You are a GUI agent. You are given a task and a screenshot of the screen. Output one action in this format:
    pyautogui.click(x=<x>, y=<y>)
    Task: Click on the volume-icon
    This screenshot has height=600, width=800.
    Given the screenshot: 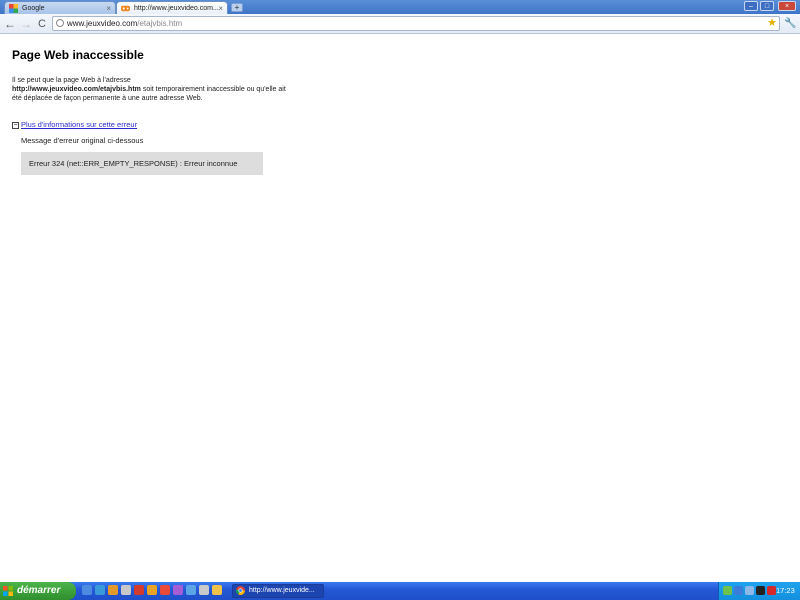 What is the action you would take?
    pyautogui.click(x=749, y=590)
    